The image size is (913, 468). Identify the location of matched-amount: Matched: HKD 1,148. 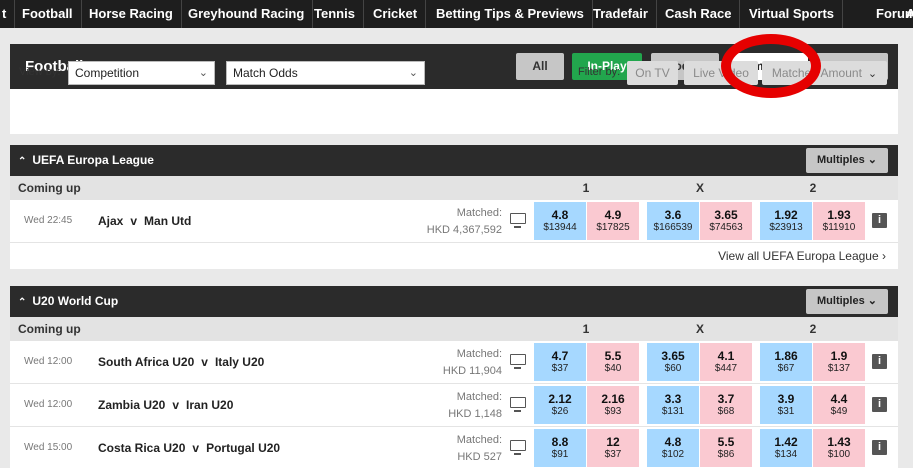
(475, 406).